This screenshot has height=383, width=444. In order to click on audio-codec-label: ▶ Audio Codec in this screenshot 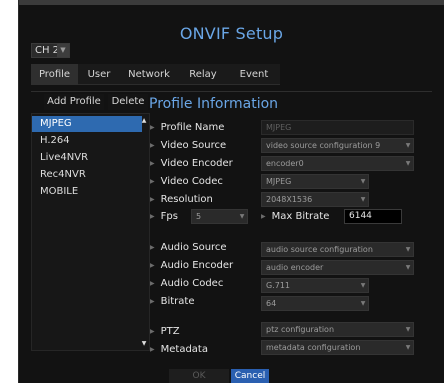, I will do `click(187, 283)`.